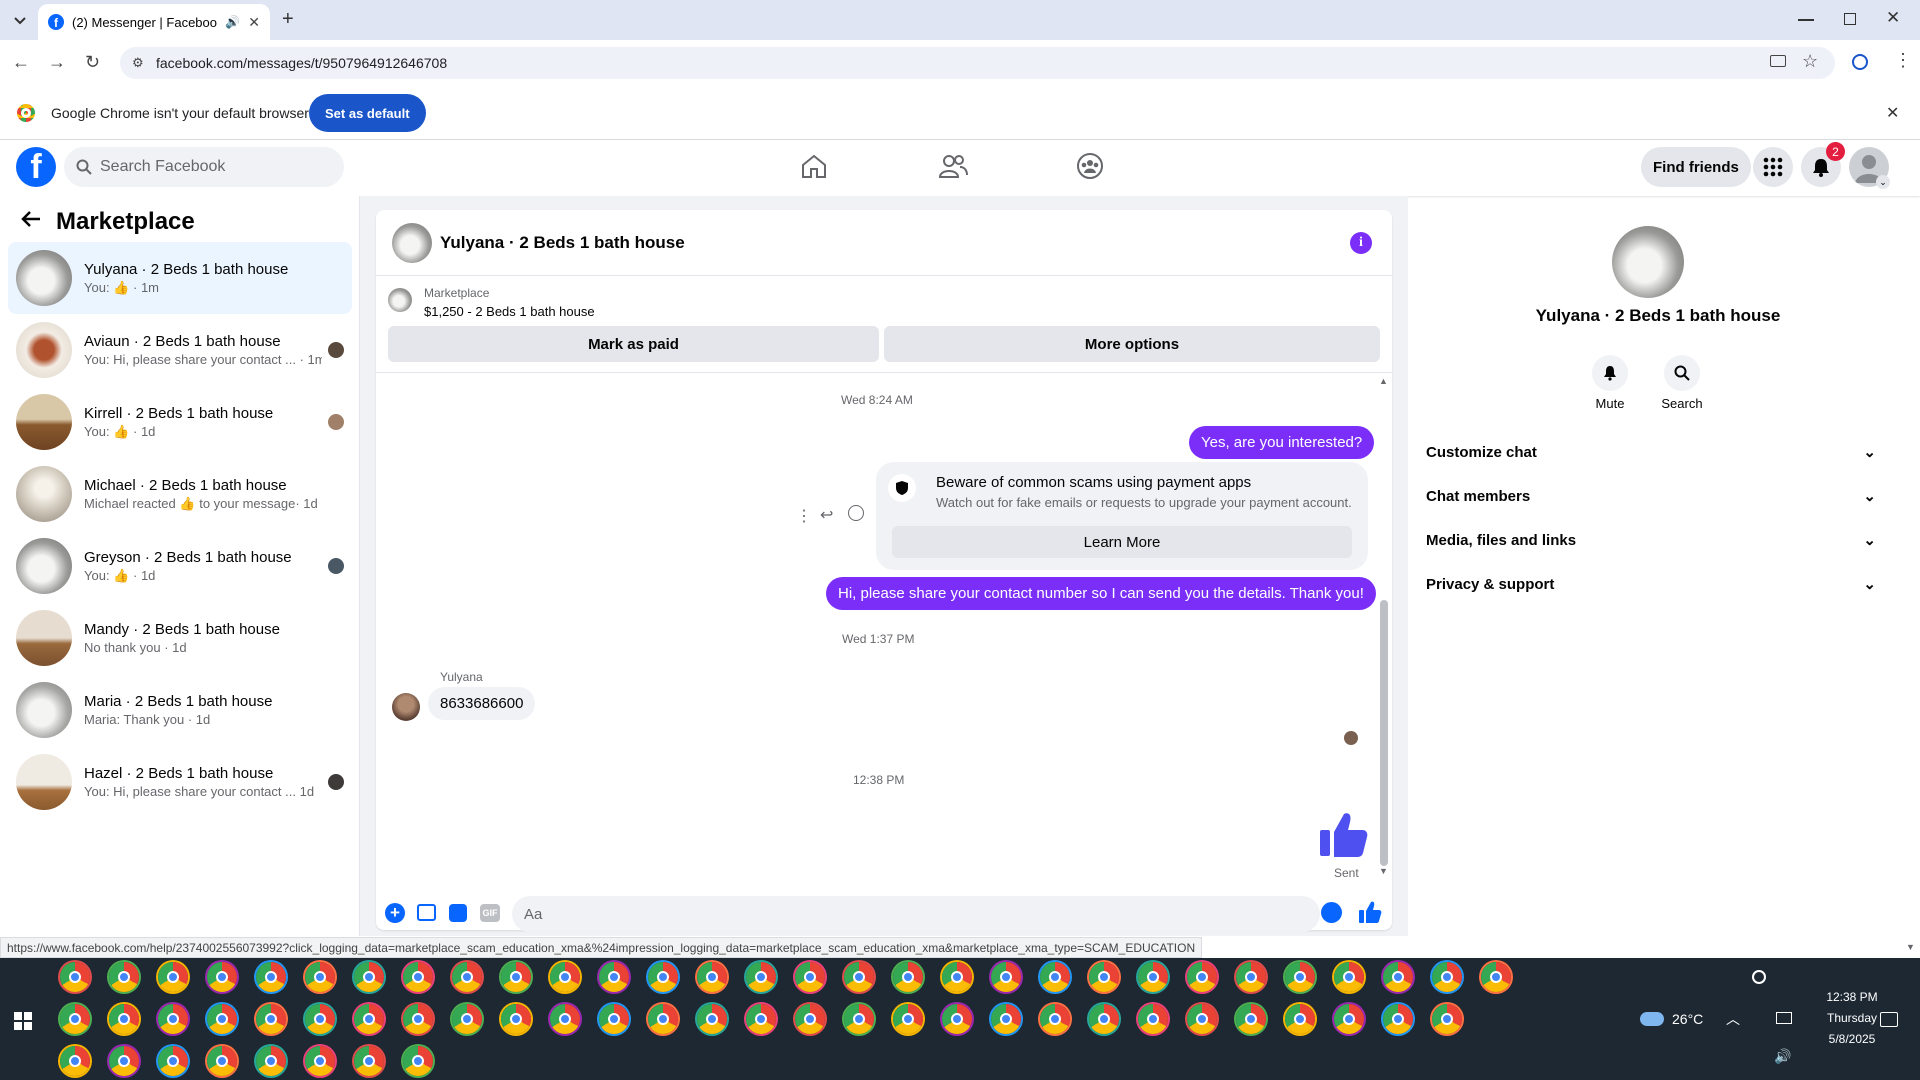  Describe the element at coordinates (1361, 243) in the screenshot. I see `conversation-info-icon: i` at that location.